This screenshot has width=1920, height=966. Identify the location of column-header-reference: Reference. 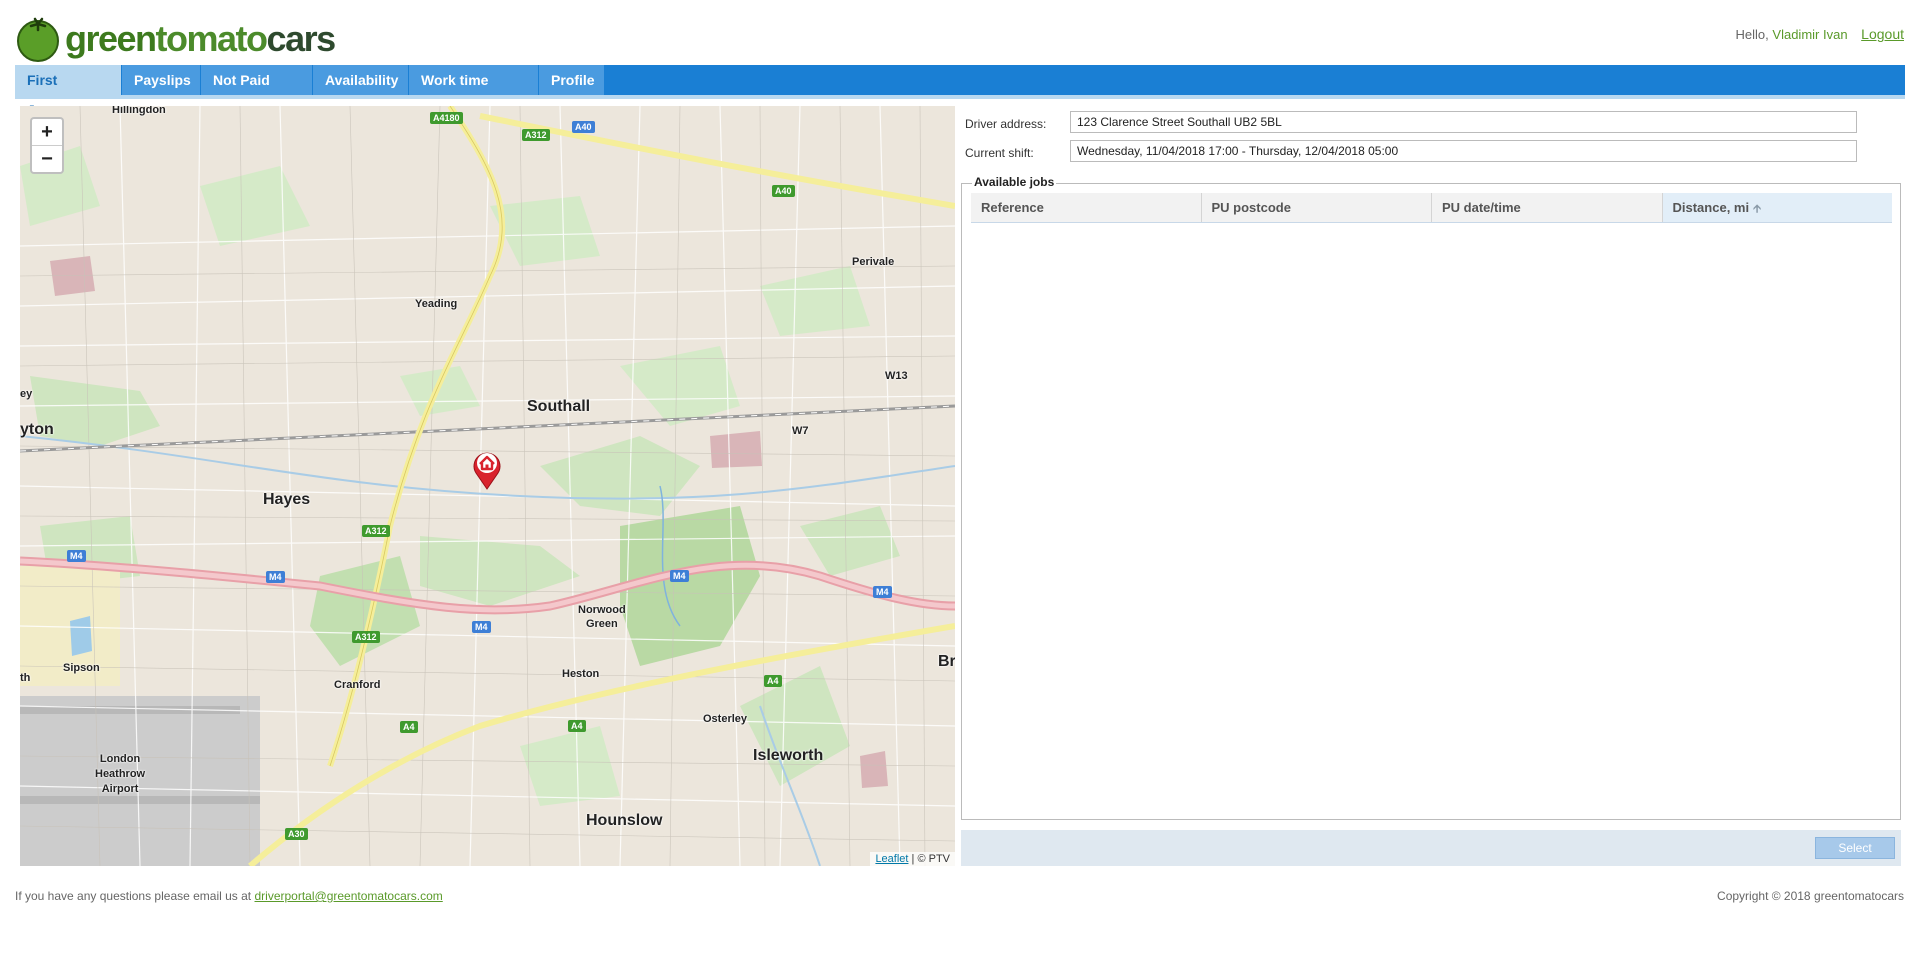
(1086, 207).